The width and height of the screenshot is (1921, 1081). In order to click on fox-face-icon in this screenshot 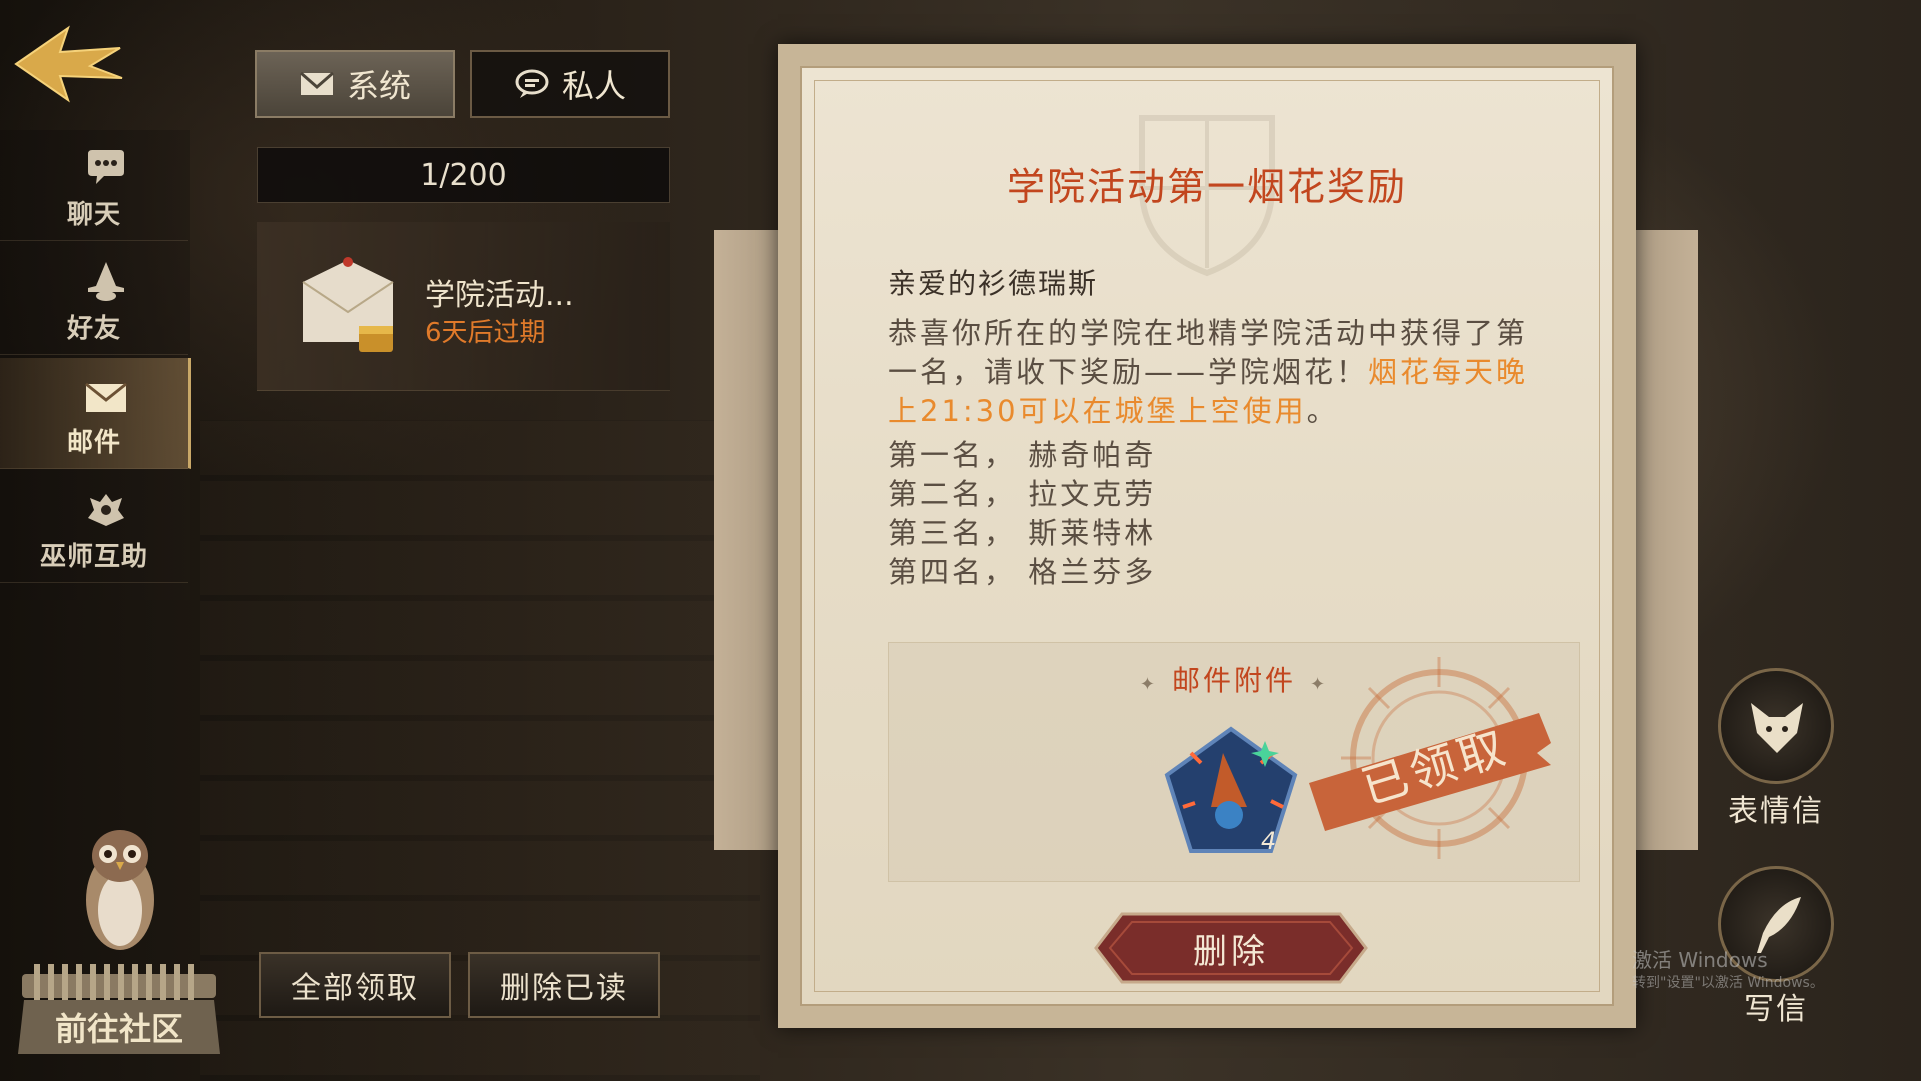, I will do `click(1777, 728)`.